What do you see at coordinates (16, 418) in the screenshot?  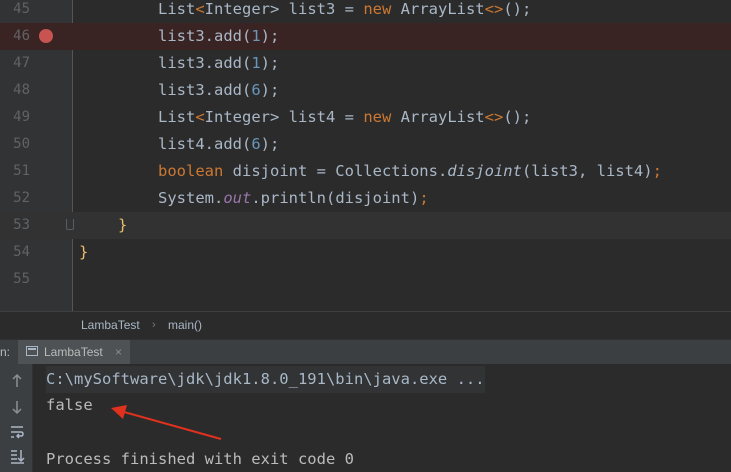 I see `run-toolbar` at bounding box center [16, 418].